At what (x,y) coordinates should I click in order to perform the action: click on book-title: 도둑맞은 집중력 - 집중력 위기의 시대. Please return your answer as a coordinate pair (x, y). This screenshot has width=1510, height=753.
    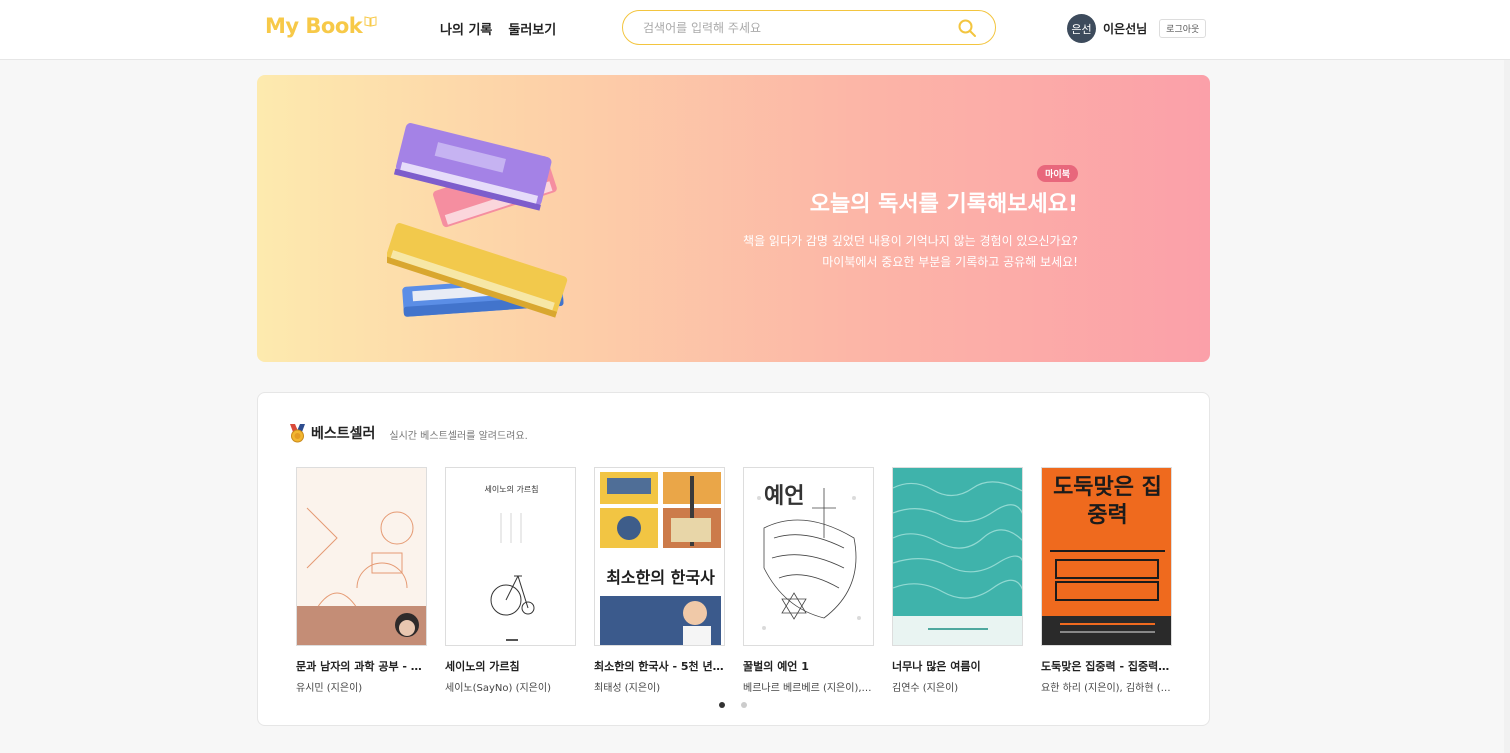
    Looking at the image, I should click on (1106, 666).